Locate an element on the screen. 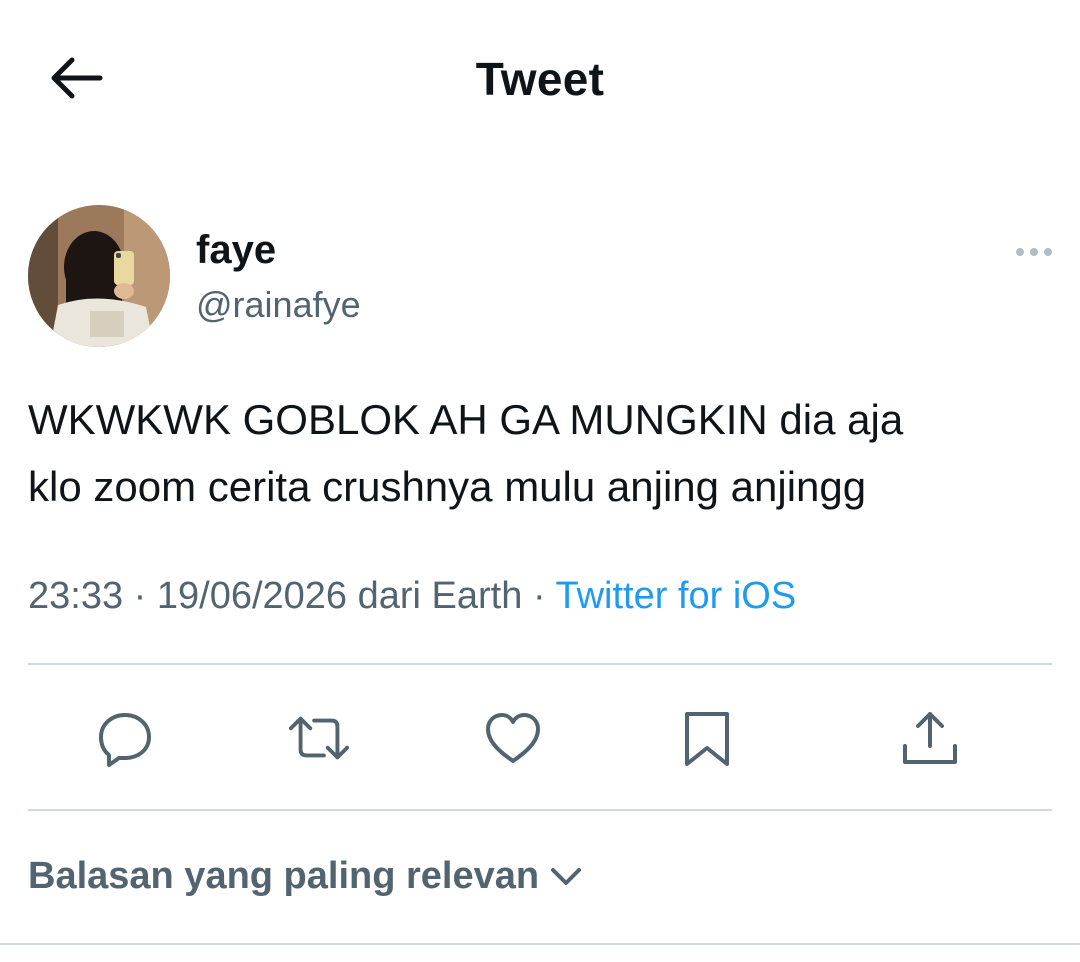 The width and height of the screenshot is (1080, 962). retweet-button is located at coordinates (319, 738).